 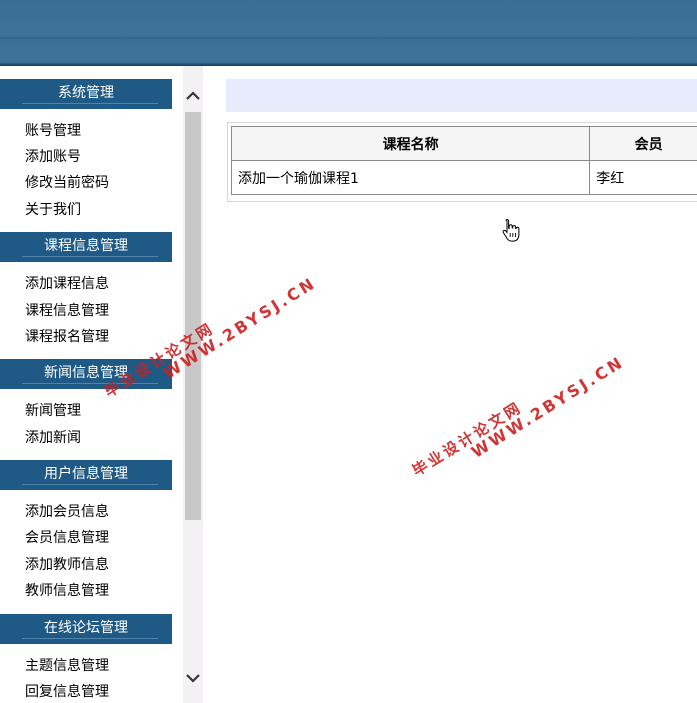 I want to click on nav-item-member-management: 会员信息管理, so click(x=67, y=538).